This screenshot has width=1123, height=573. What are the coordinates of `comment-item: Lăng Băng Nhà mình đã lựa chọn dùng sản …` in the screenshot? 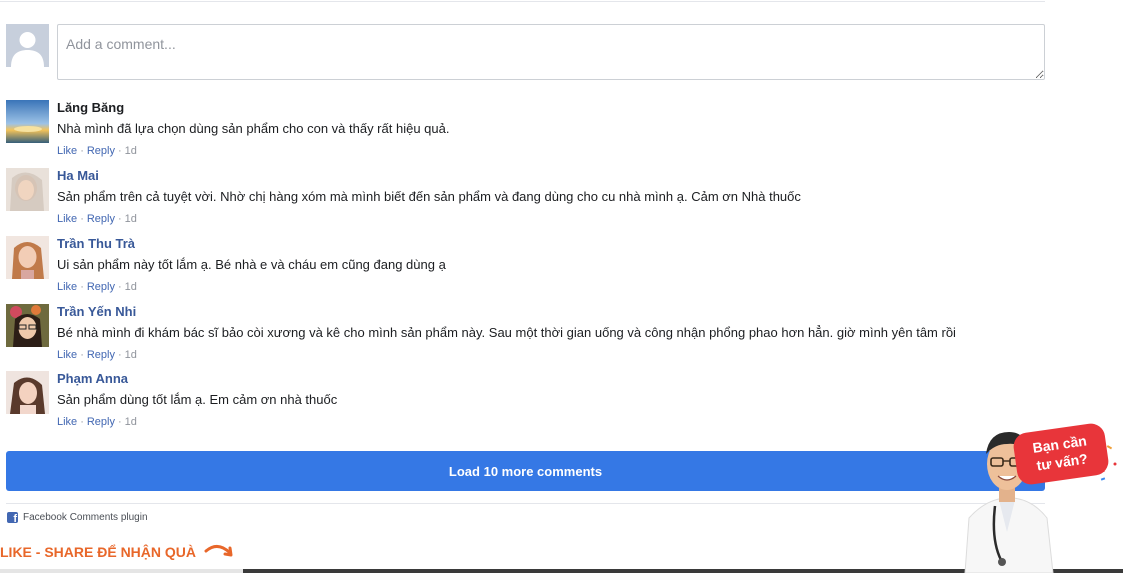 It's located at (526, 130).